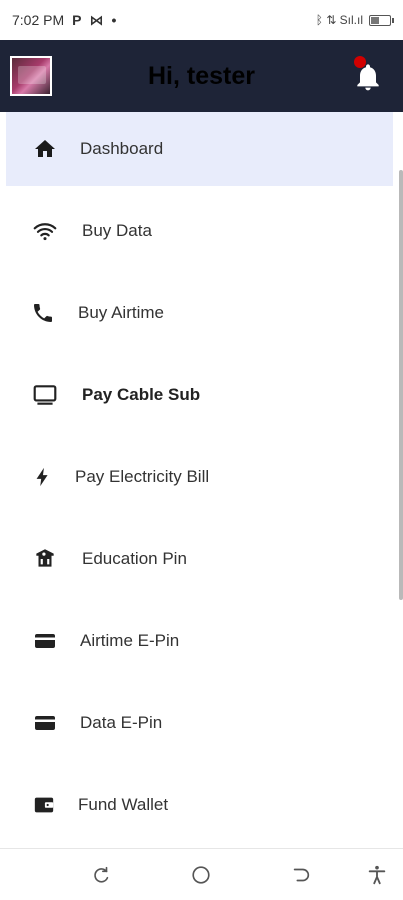 The width and height of the screenshot is (403, 900). I want to click on mail-icon: ⋈, so click(96, 19).